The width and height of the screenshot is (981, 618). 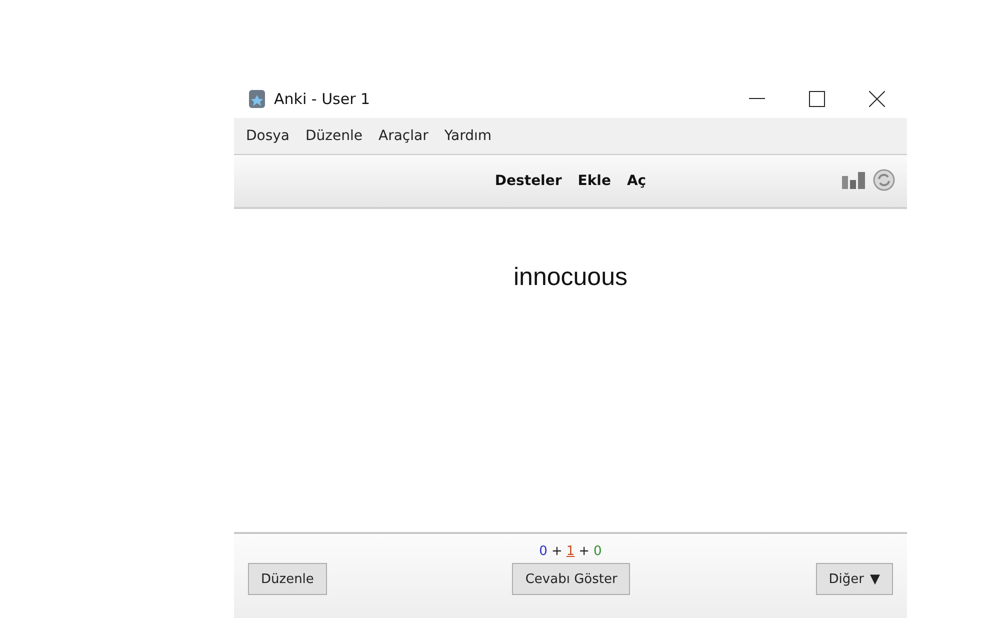 I want to click on window-title: Anki - User 1, so click(x=323, y=99).